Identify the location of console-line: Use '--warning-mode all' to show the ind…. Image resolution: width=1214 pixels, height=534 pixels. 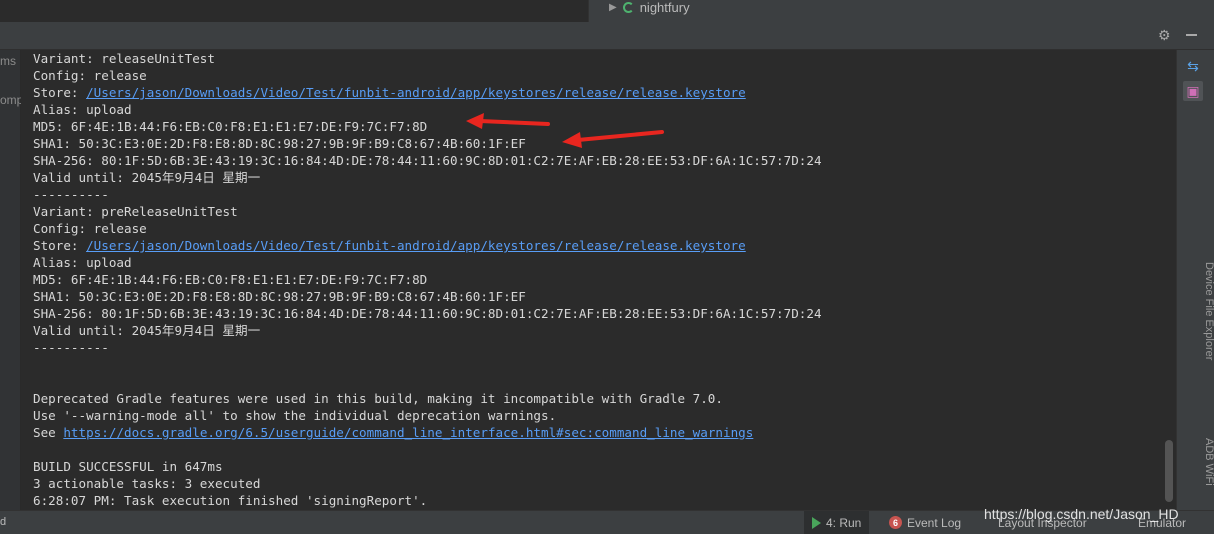
(295, 415).